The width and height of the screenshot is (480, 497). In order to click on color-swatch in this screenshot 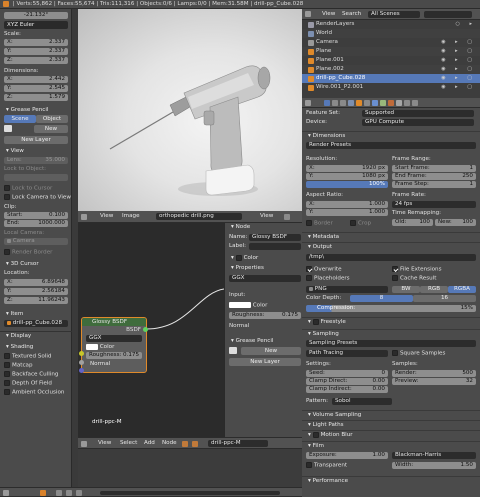, I will do `click(92, 346)`.